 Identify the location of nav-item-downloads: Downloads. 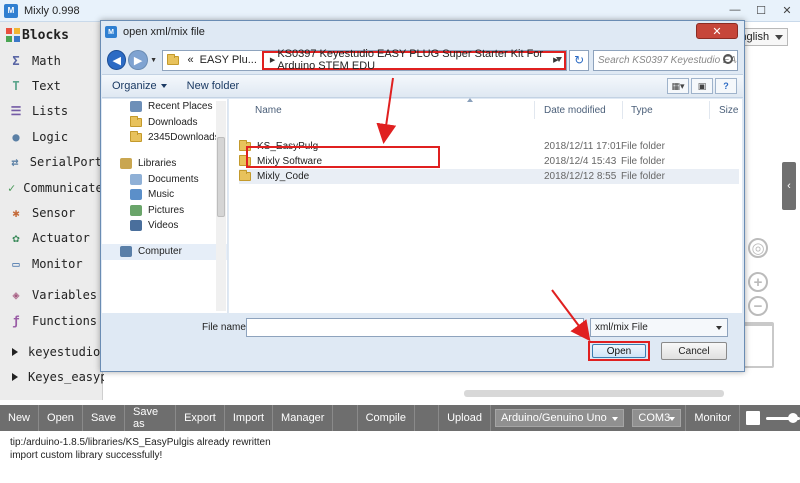
(164, 121).